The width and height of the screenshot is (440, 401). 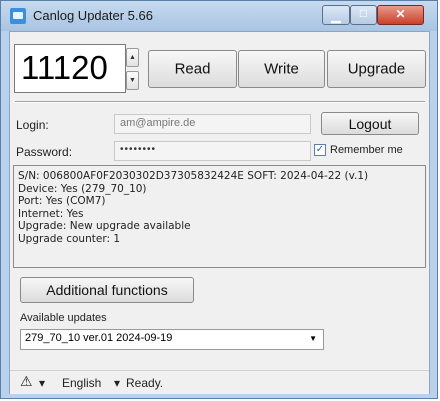 I want to click on remember-me-label: Remember me, so click(x=366, y=150).